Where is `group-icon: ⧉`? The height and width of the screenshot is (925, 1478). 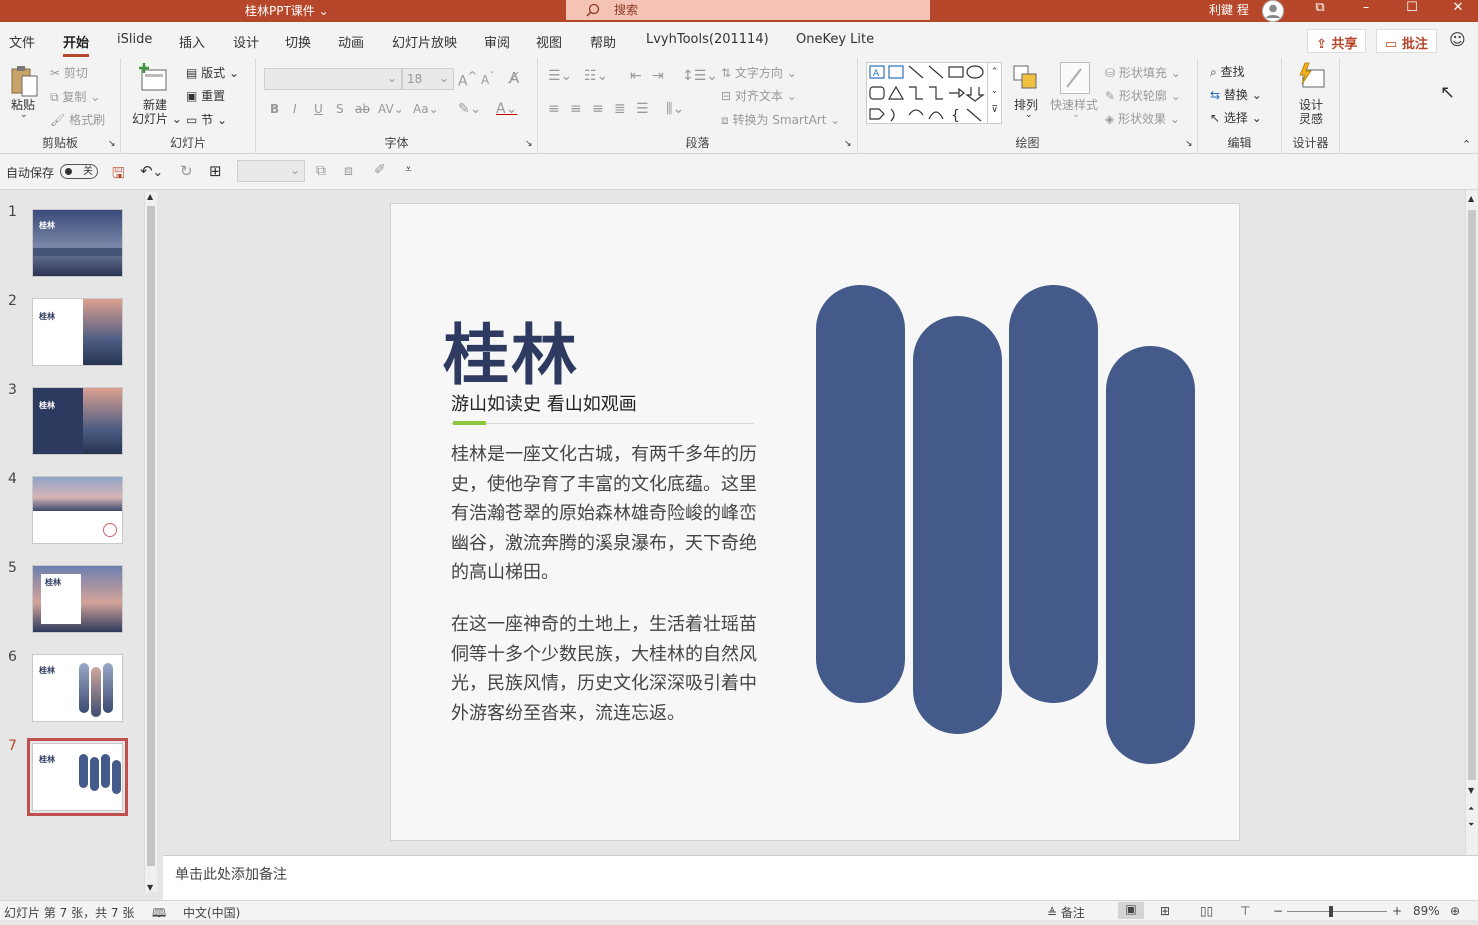 group-icon: ⧉ is located at coordinates (321, 171).